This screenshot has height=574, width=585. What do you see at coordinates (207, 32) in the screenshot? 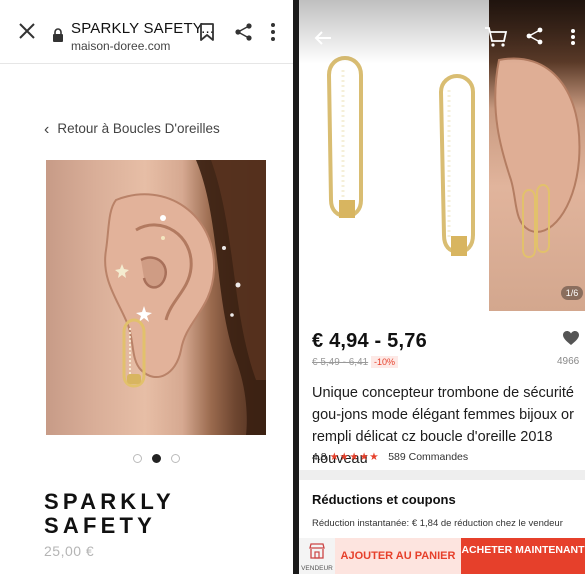
I see `bookmark-icon` at bounding box center [207, 32].